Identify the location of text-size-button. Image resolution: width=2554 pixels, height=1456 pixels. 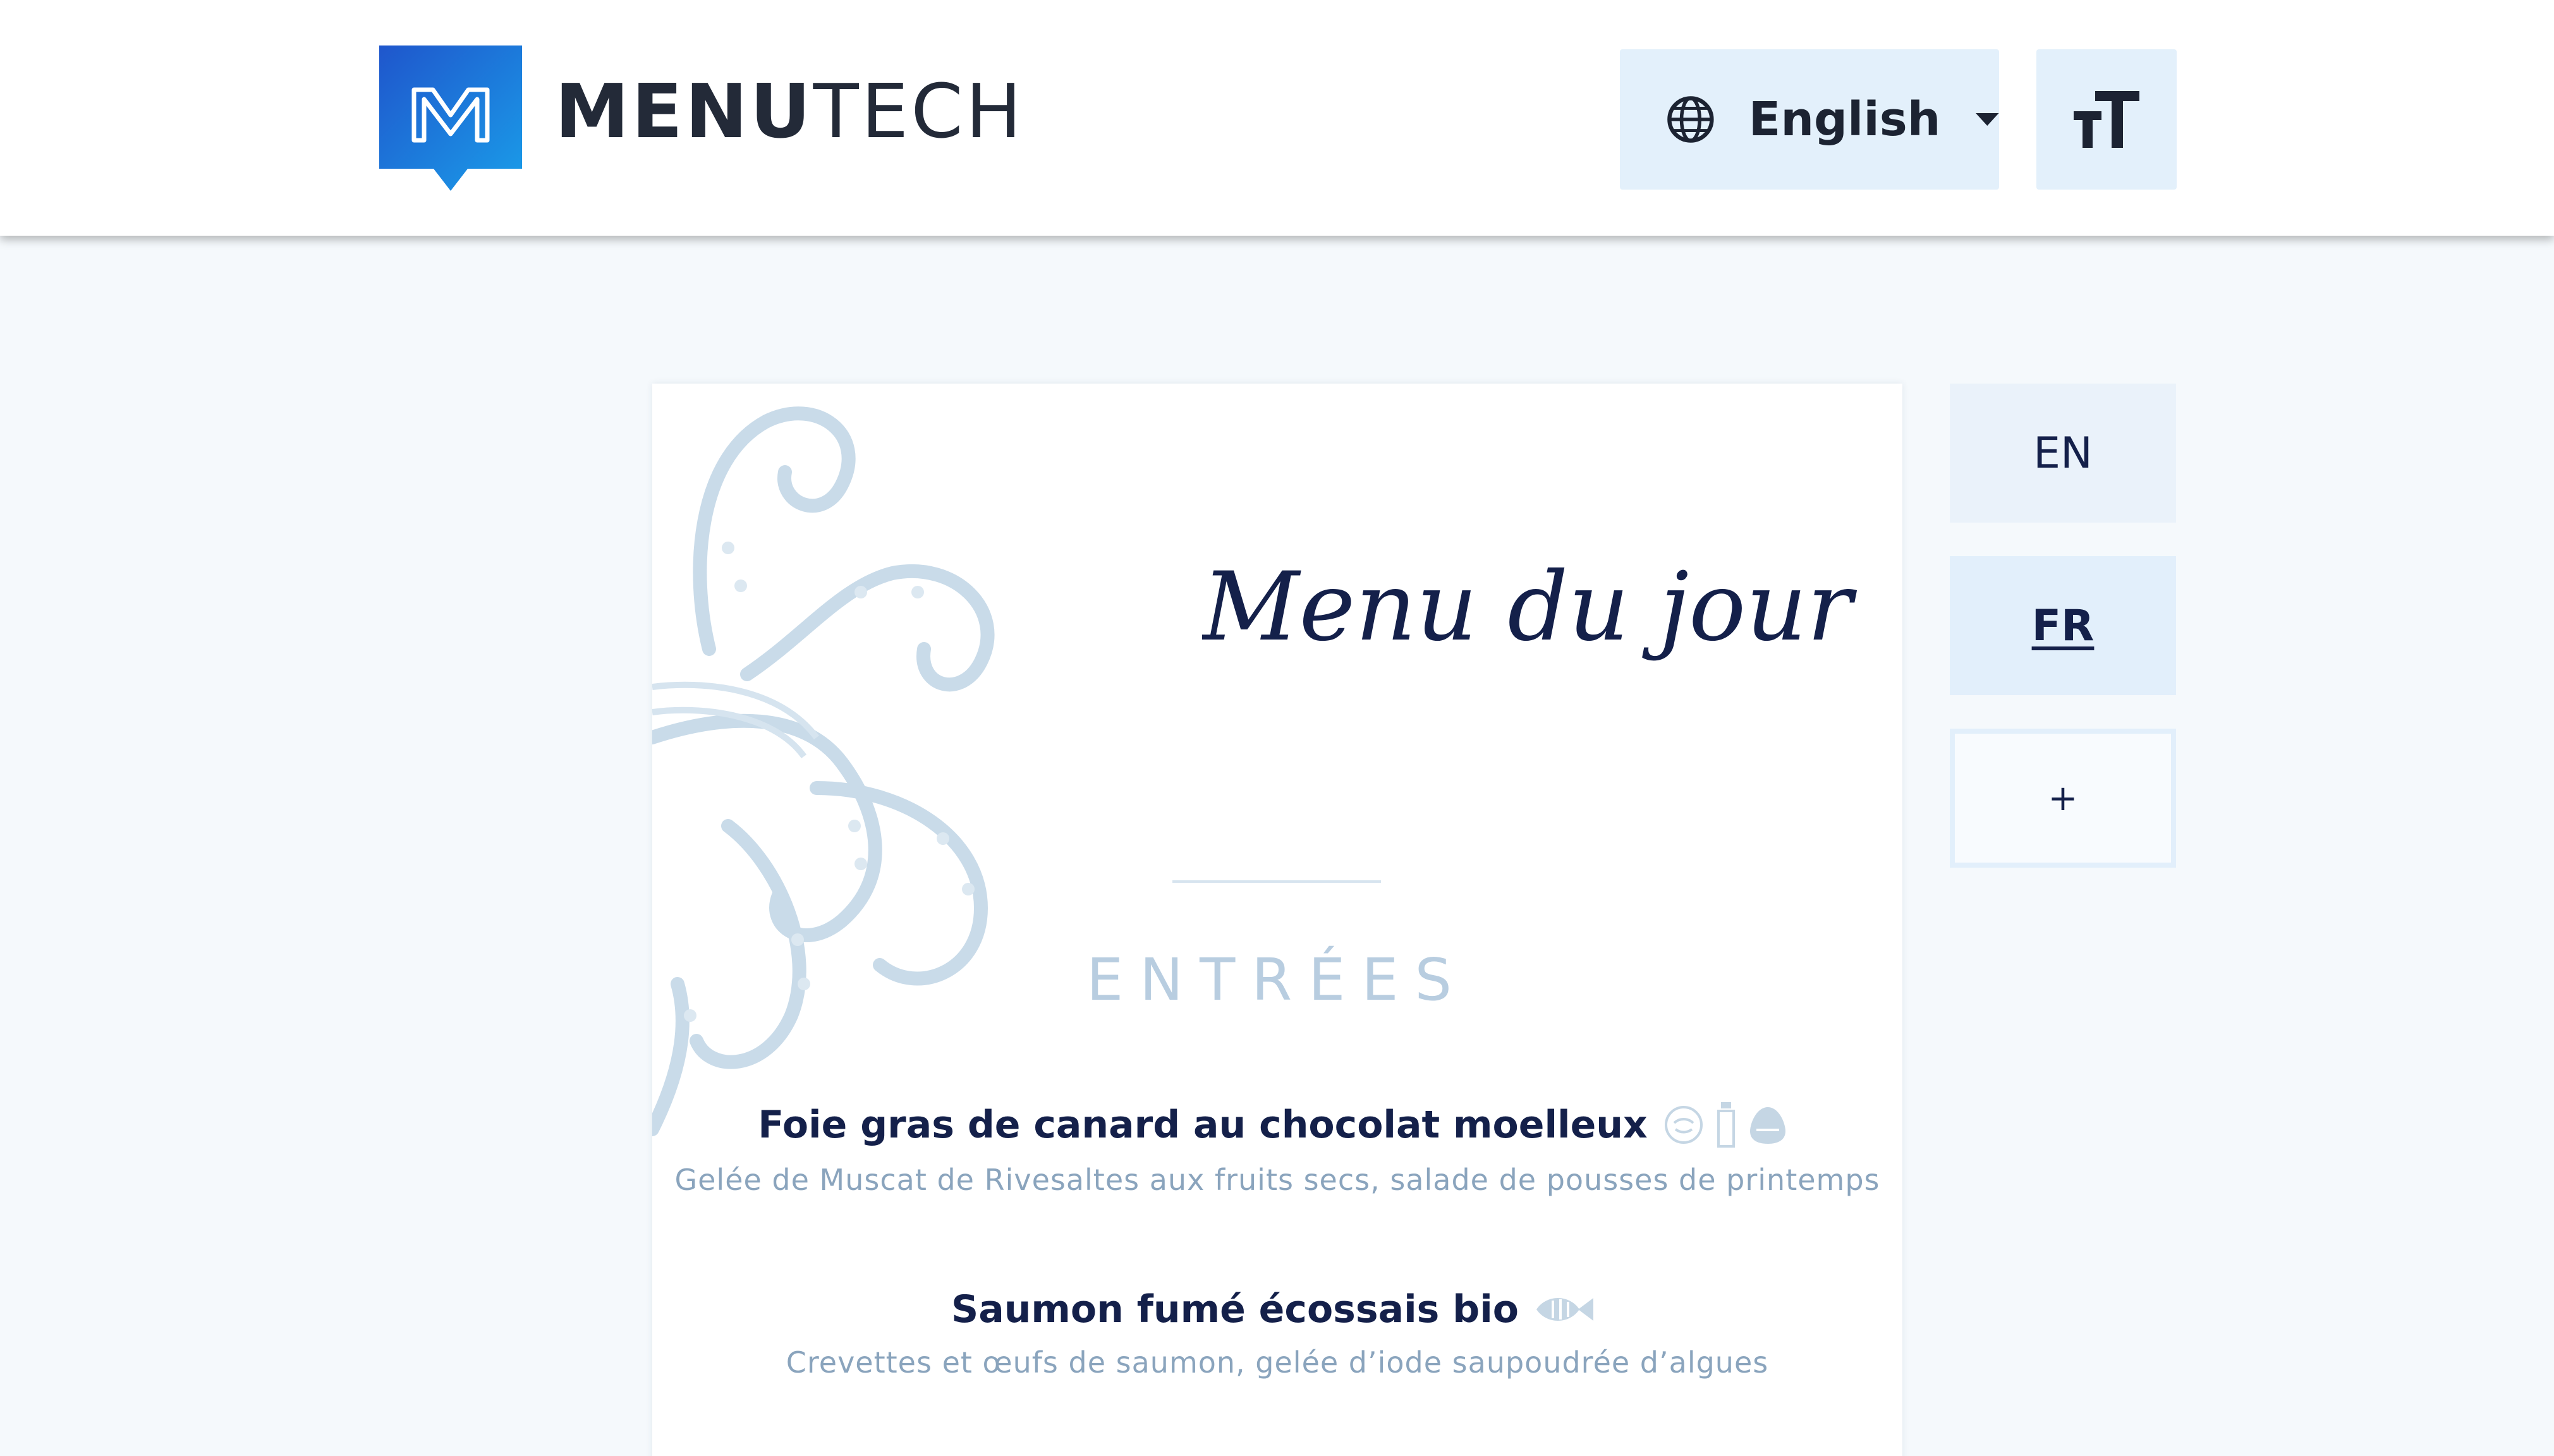
(2106, 119).